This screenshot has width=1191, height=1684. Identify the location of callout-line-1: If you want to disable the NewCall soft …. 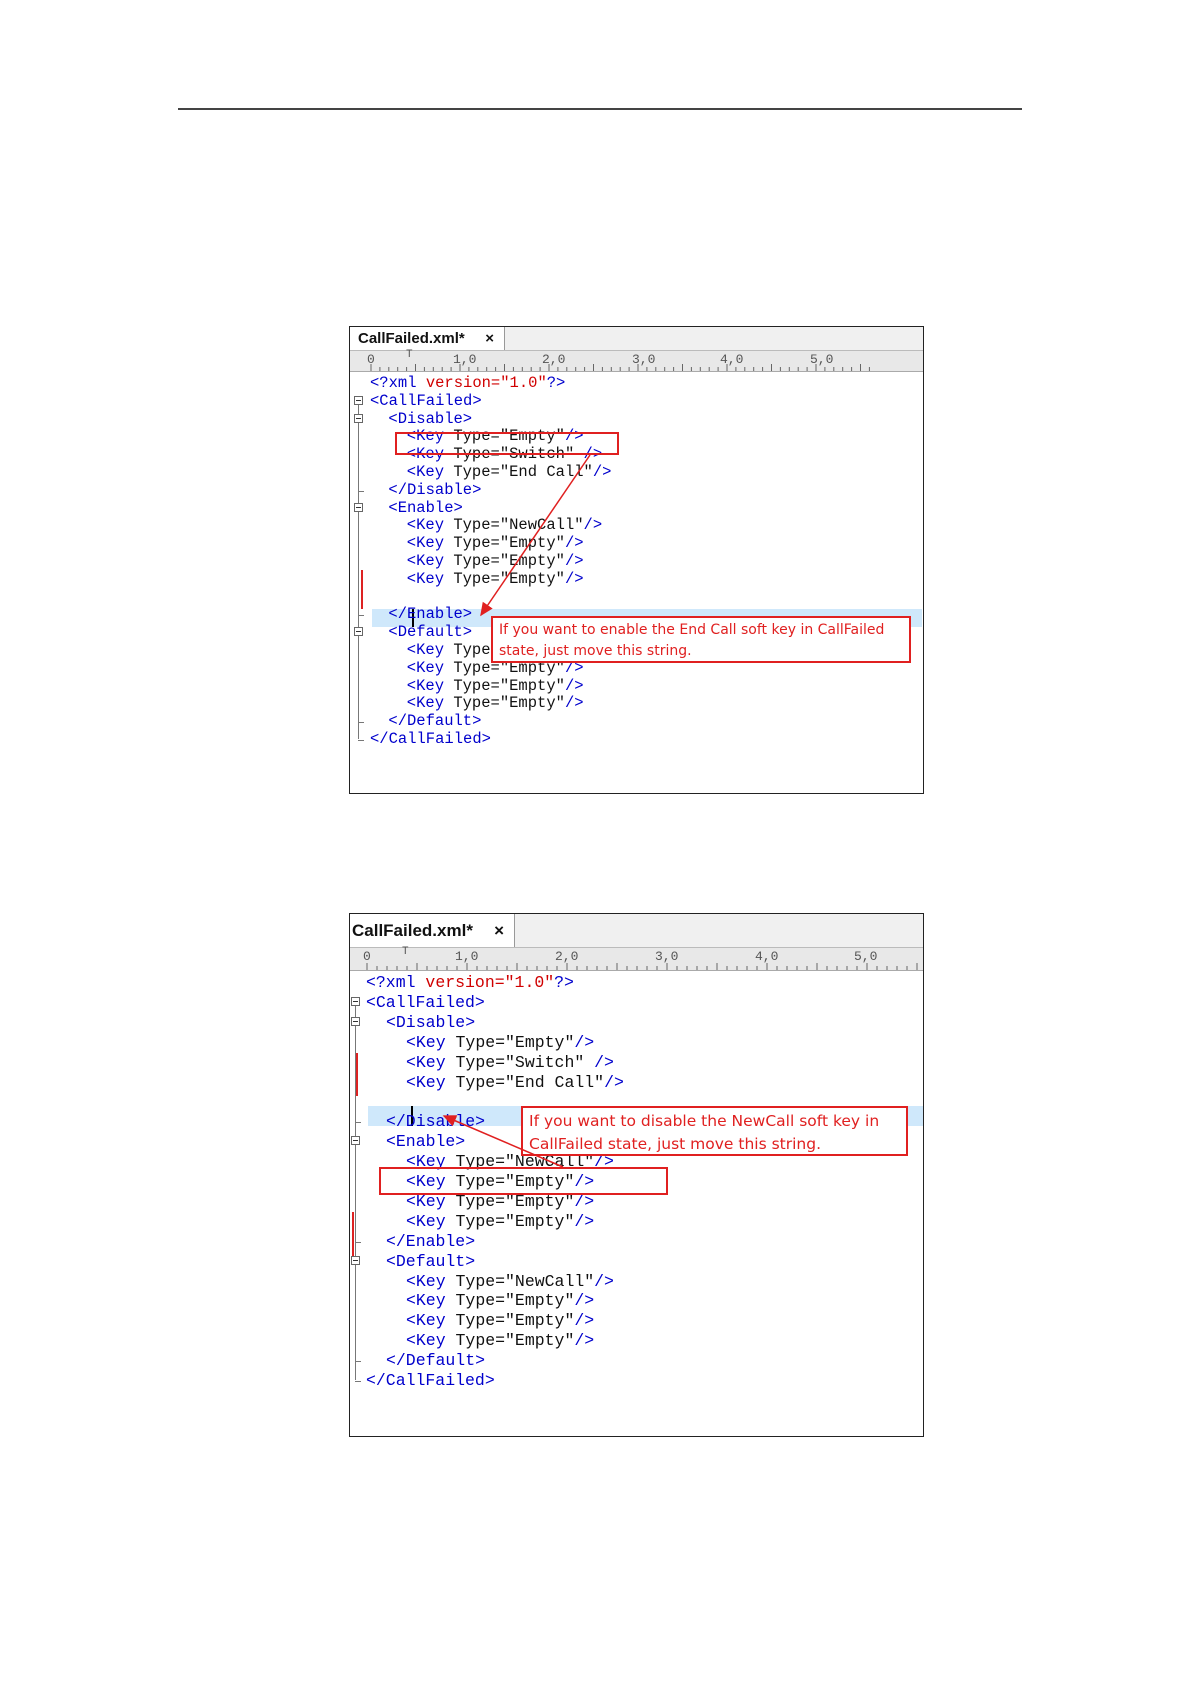
(704, 1121).